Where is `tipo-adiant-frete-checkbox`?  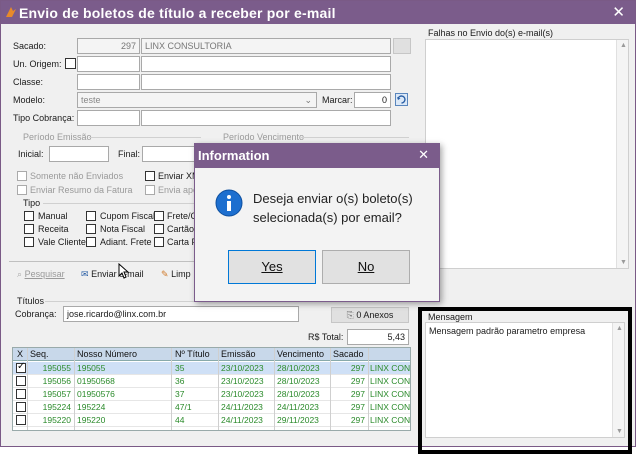 tipo-adiant-frete-checkbox is located at coordinates (91, 242).